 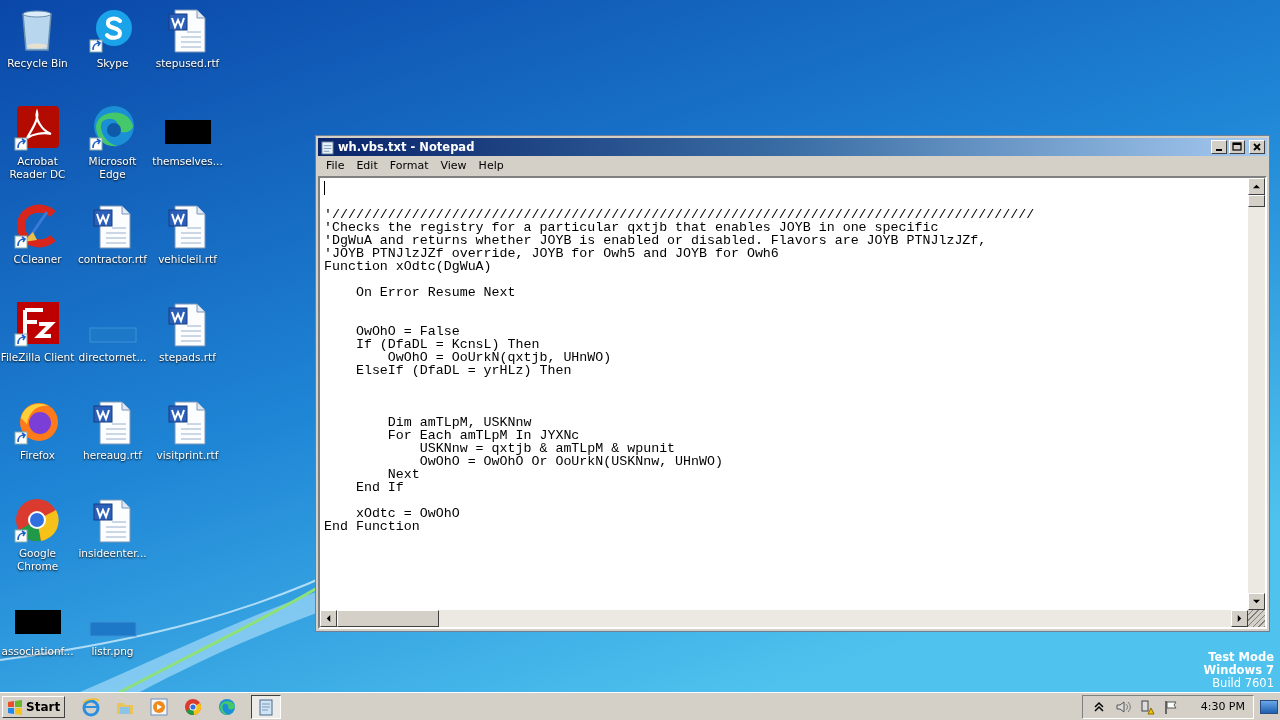 What do you see at coordinates (193, 706) in the screenshot?
I see `chrome-icon` at bounding box center [193, 706].